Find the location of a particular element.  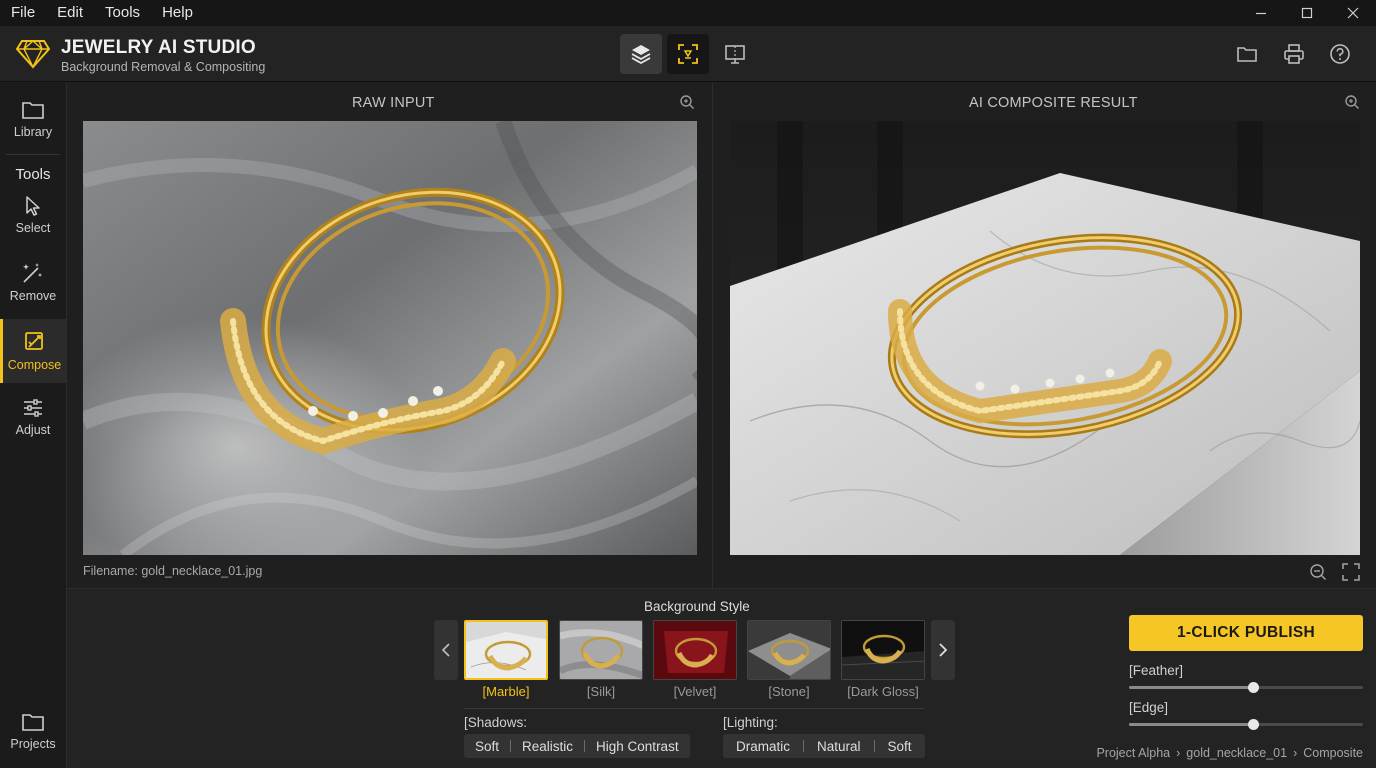

shadows-option-realistic: Realistic is located at coordinates (547, 746).